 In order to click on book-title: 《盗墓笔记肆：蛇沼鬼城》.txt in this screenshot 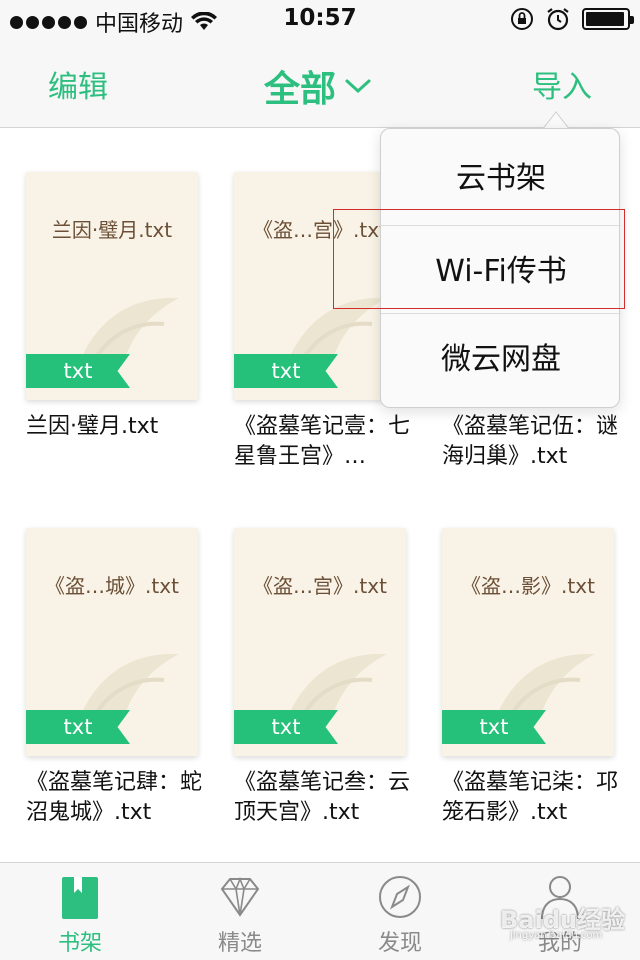, I will do `click(121, 798)`.